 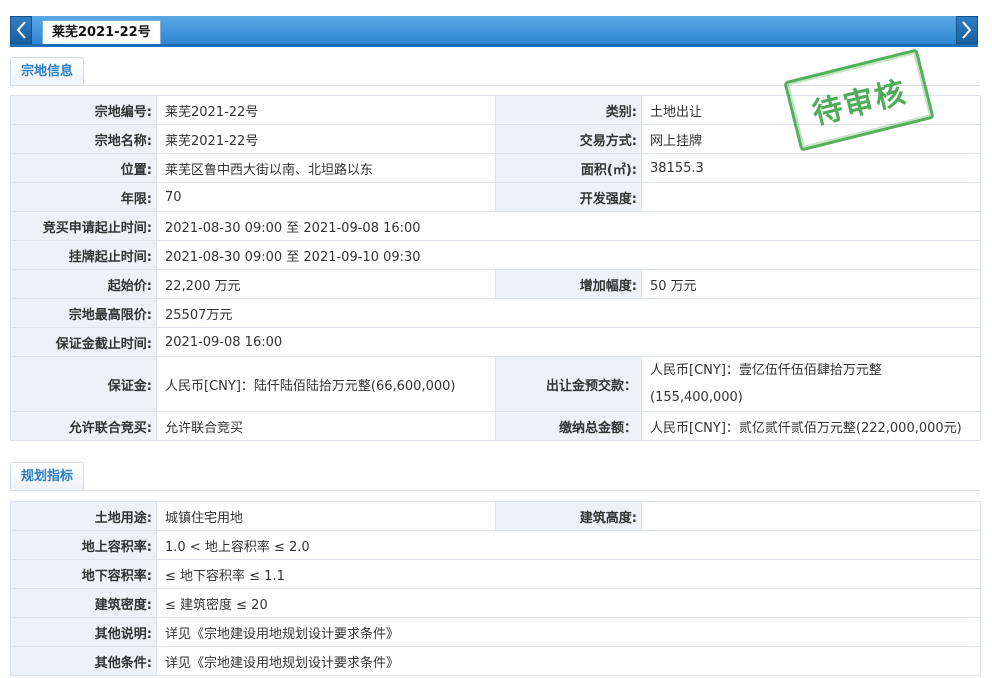 What do you see at coordinates (568, 632) in the screenshot?
I see `other-desc-value: 详见《宗地建设用地规划设计要求条件》` at bounding box center [568, 632].